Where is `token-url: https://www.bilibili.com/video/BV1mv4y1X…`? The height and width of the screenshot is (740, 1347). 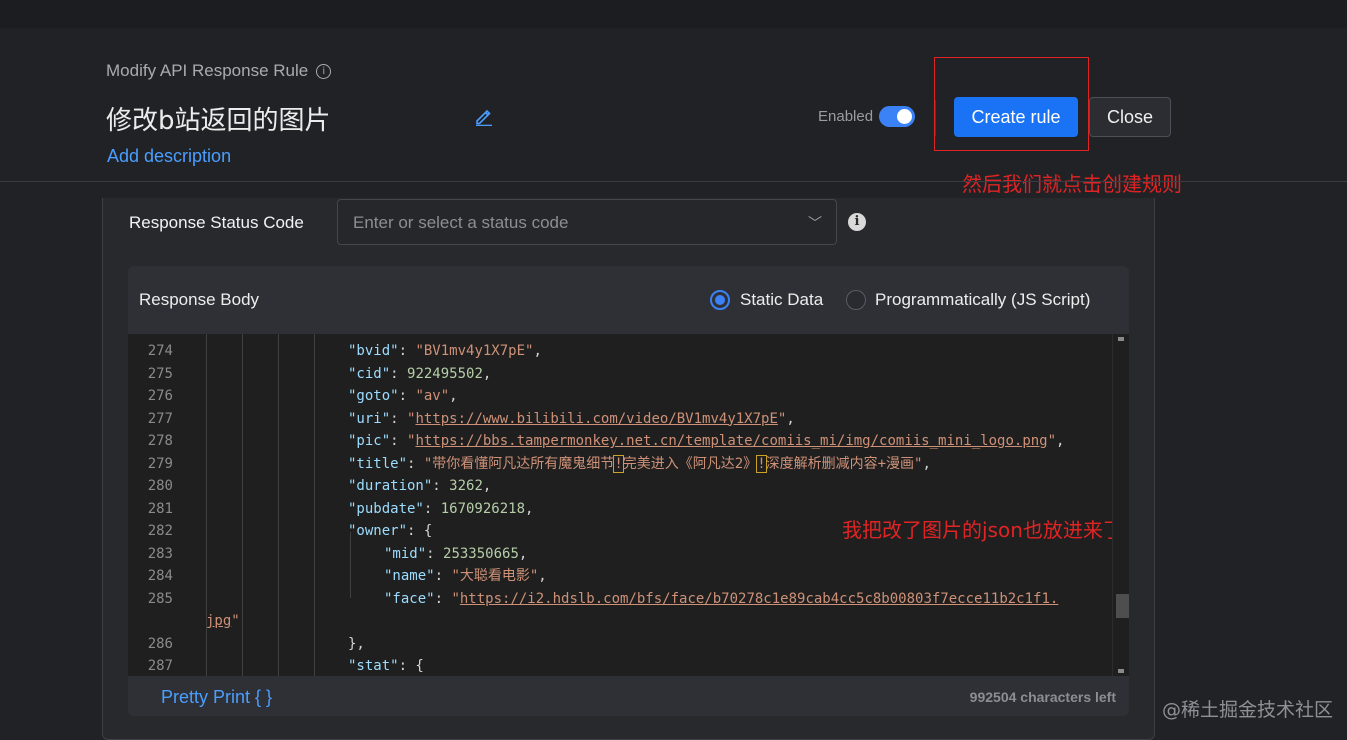
token-url: https://www.bilibili.com/video/BV1mv4y1X… is located at coordinates (596, 419).